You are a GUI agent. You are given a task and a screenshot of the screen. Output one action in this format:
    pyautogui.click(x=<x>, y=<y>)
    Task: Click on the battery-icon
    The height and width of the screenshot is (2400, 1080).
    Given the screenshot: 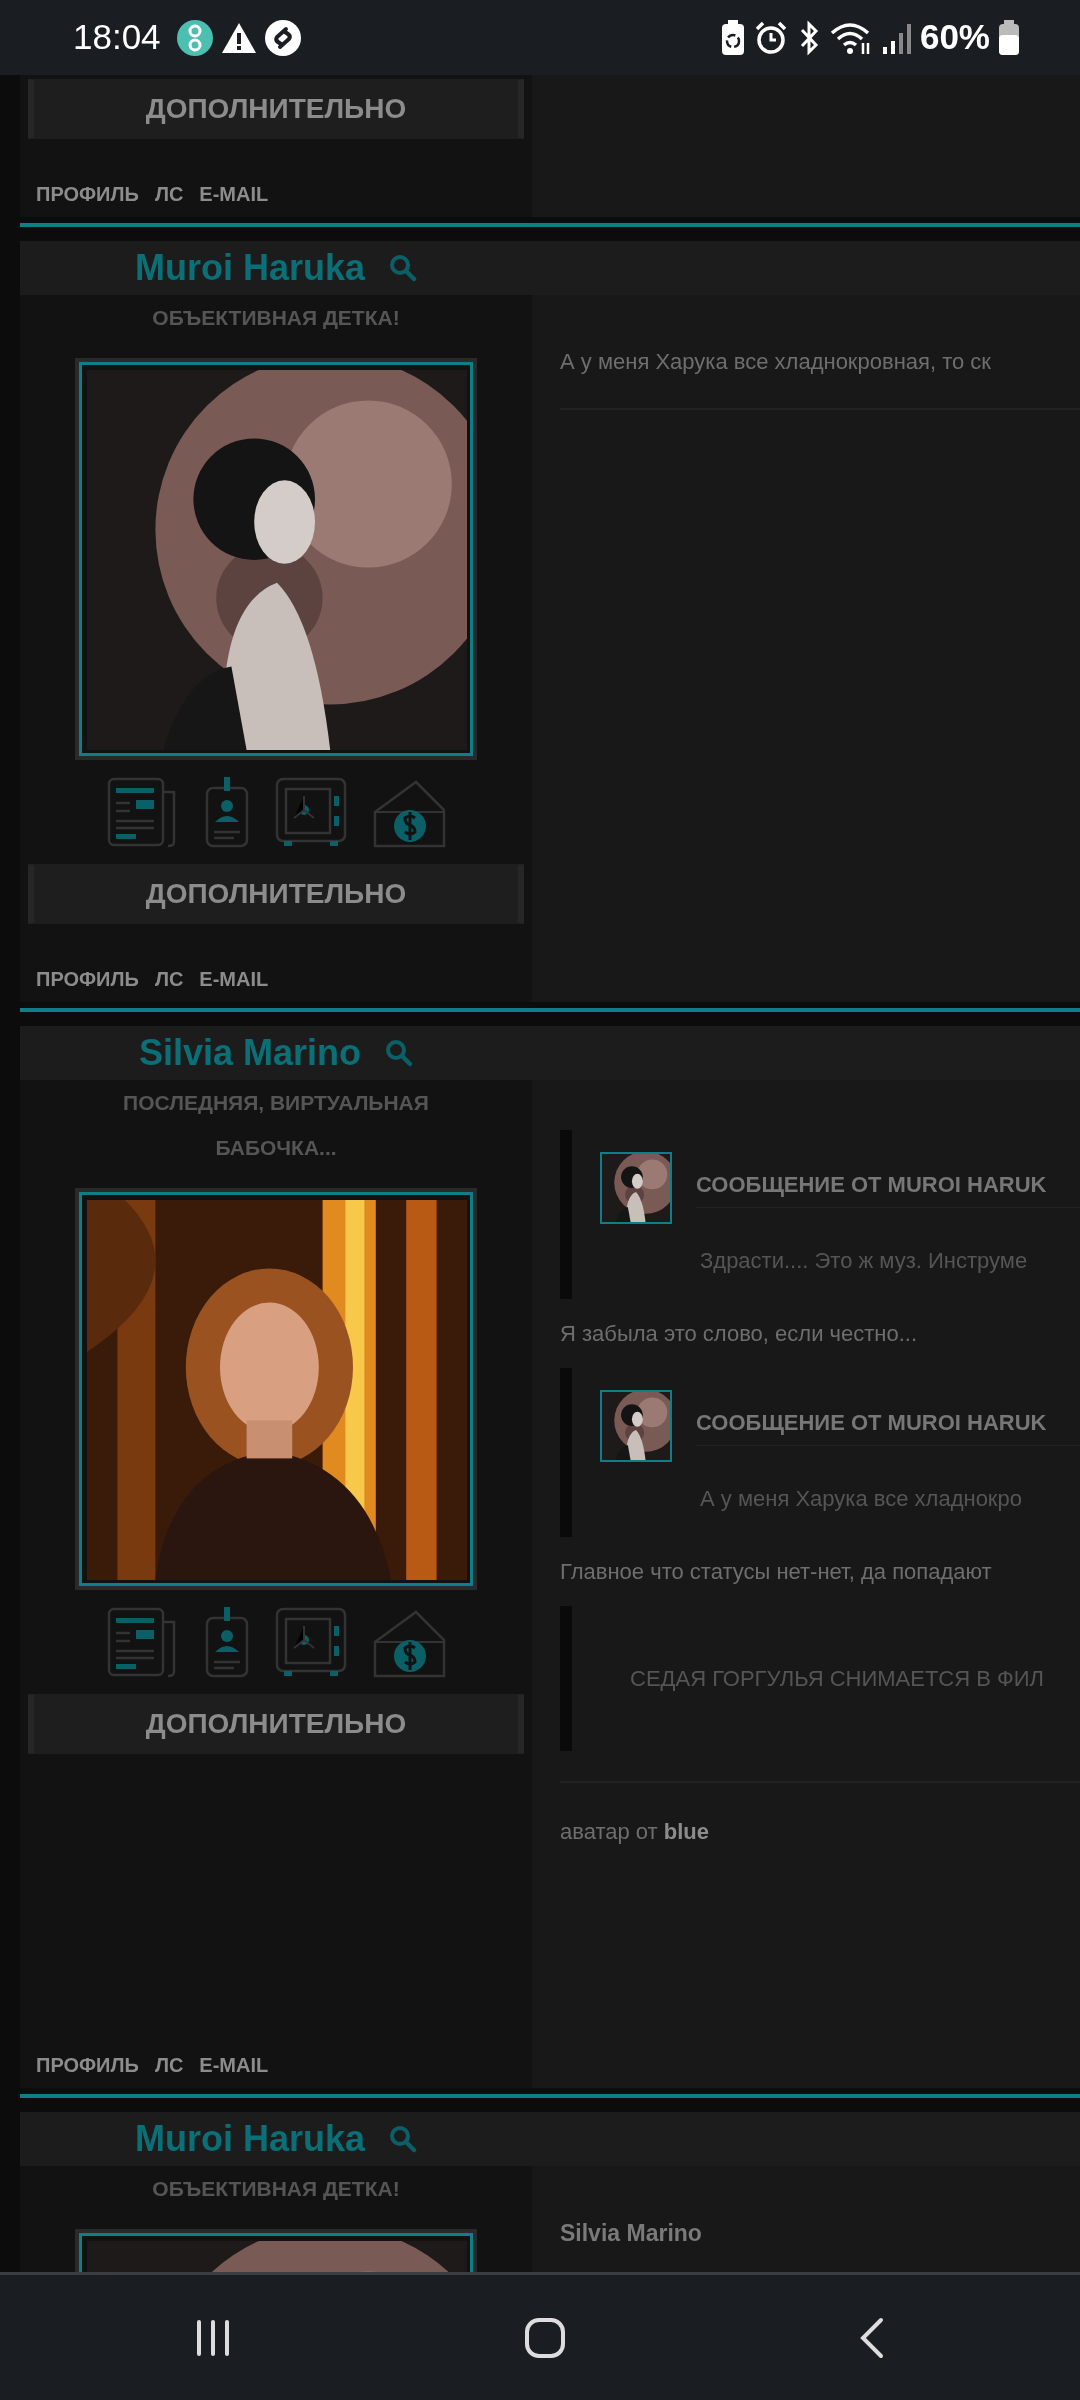 What is the action you would take?
    pyautogui.click(x=1009, y=37)
    